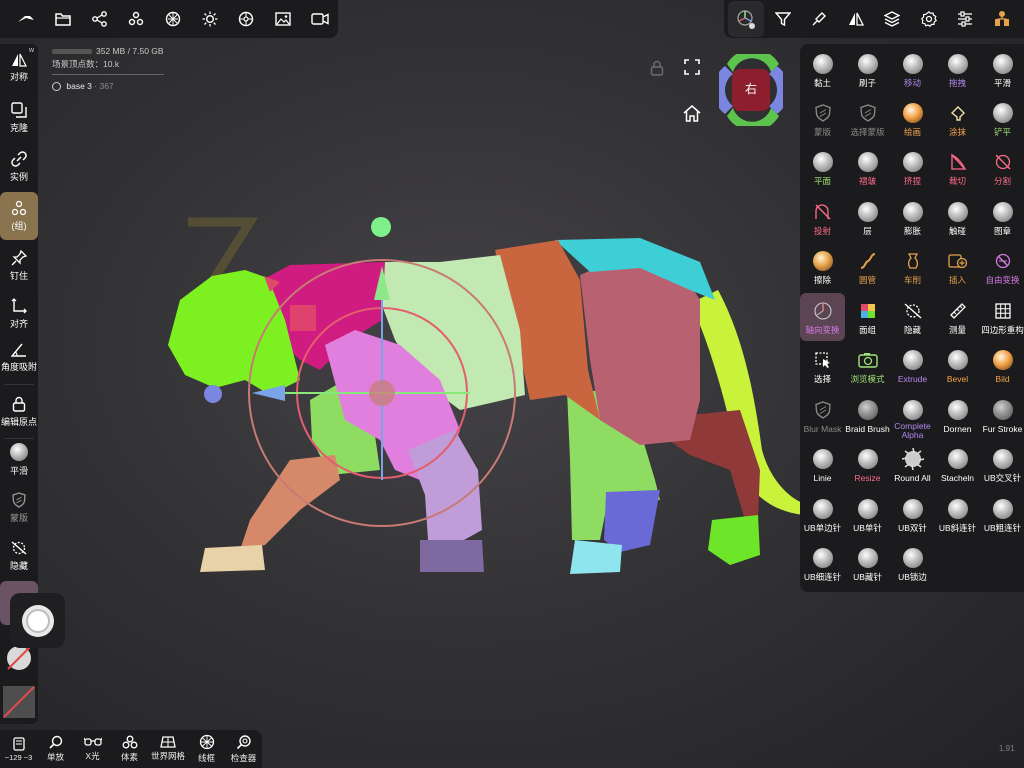  I want to click on scene-tree-icon, so click(1002, 19).